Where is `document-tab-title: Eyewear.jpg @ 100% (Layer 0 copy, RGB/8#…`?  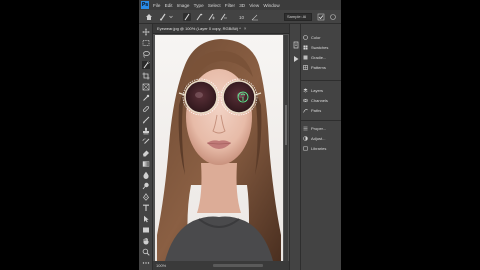
document-tab-title: Eyewear.jpg @ 100% (Layer 0 copy, RGB/8#… is located at coordinates (199, 28).